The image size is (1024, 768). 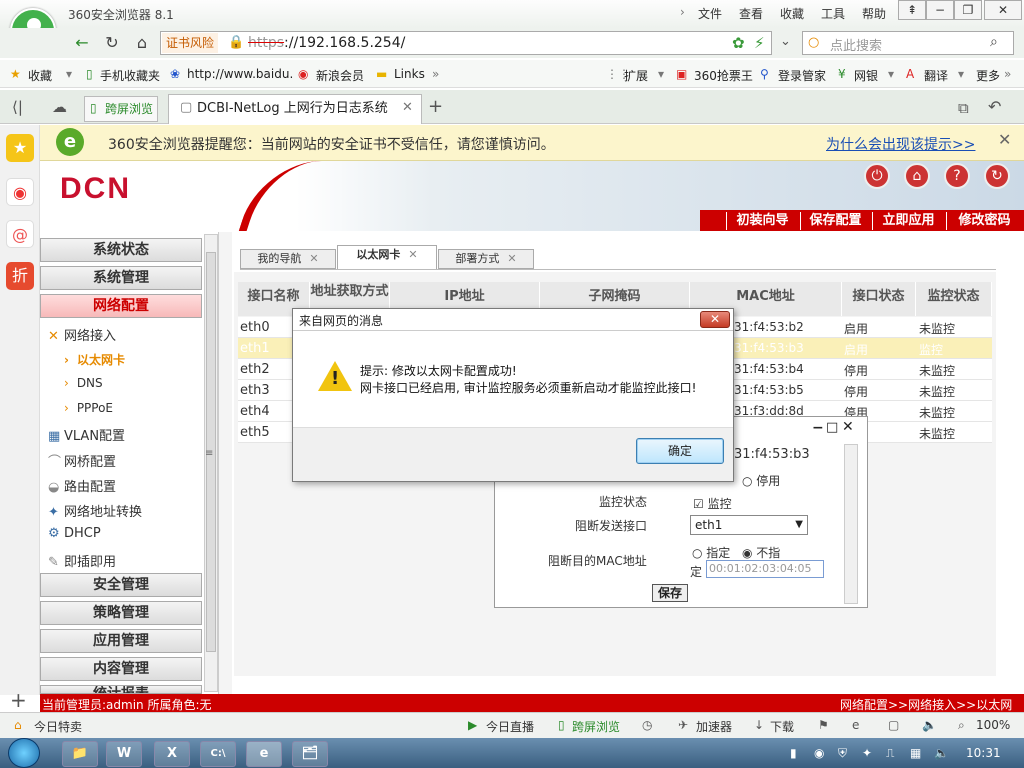 What do you see at coordinates (510, 726) in the screenshot?
I see `live-link: 今日直播` at bounding box center [510, 726].